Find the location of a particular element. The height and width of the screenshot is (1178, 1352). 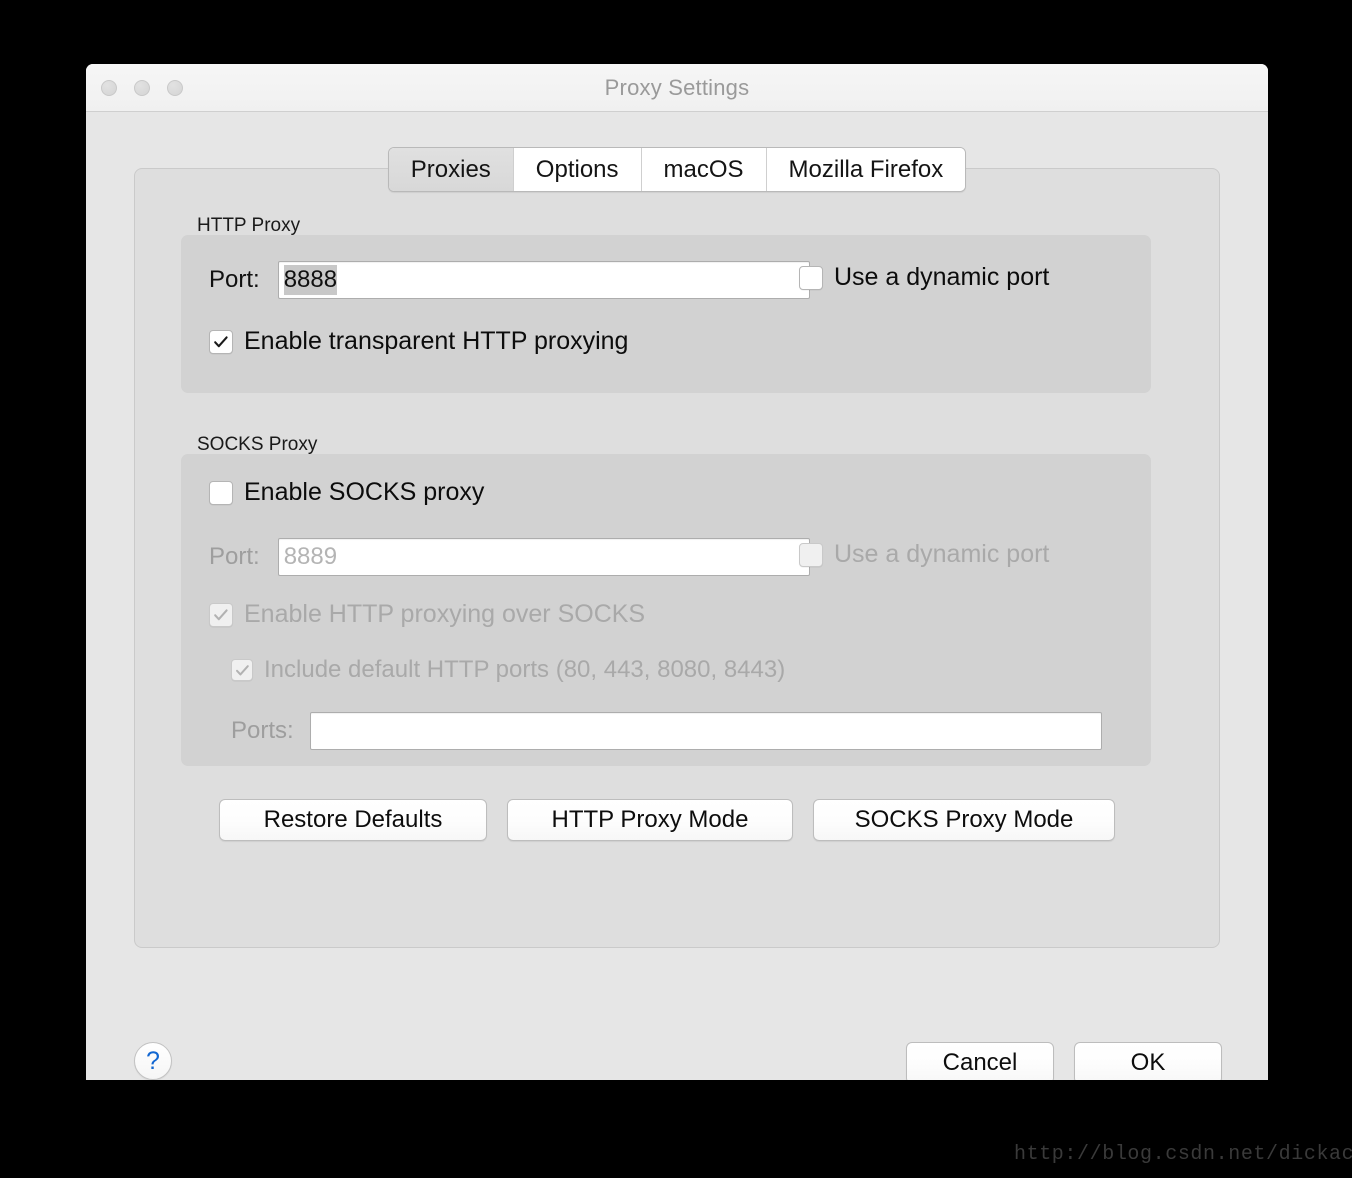

help-button: ? is located at coordinates (153, 1061).